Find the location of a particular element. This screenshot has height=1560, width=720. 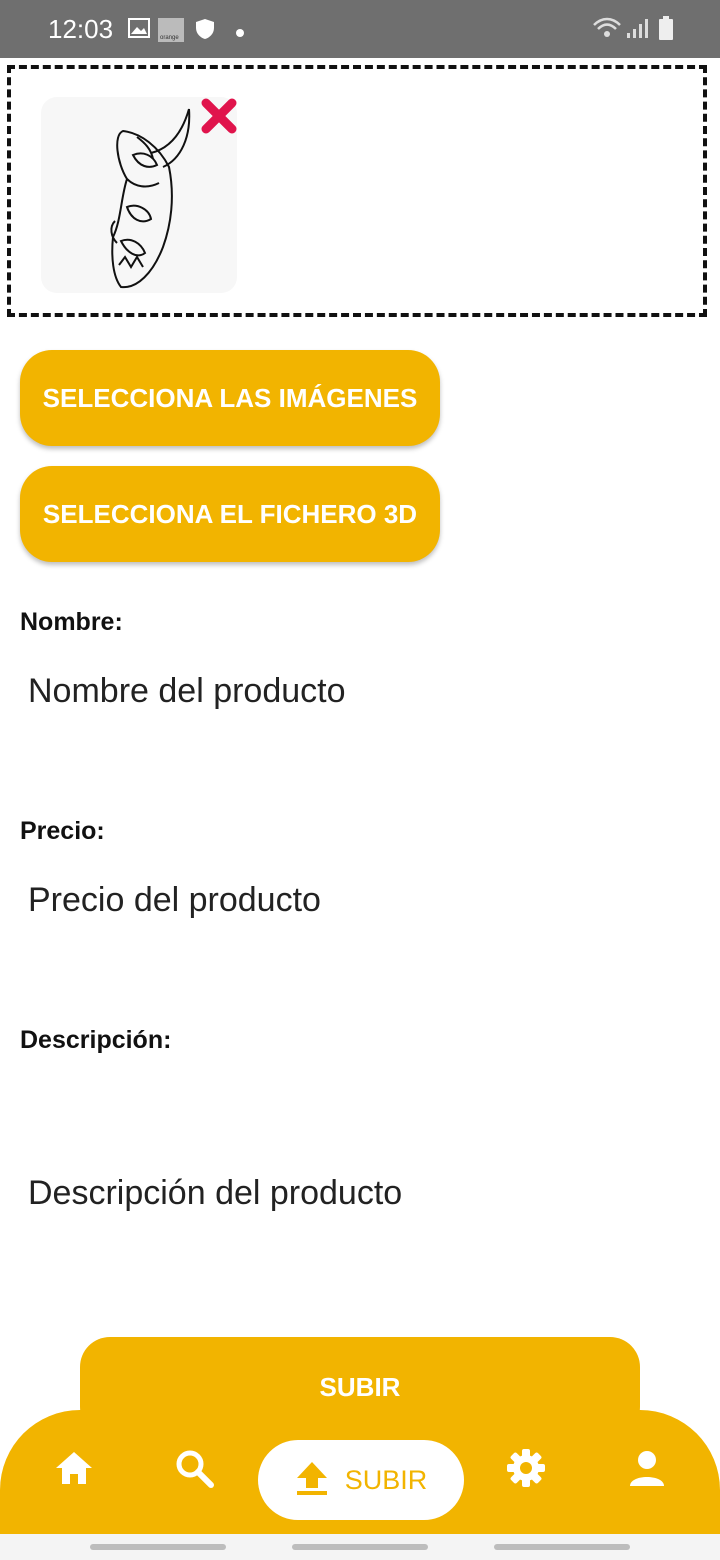

remove-image-icon is located at coordinates (219, 118).